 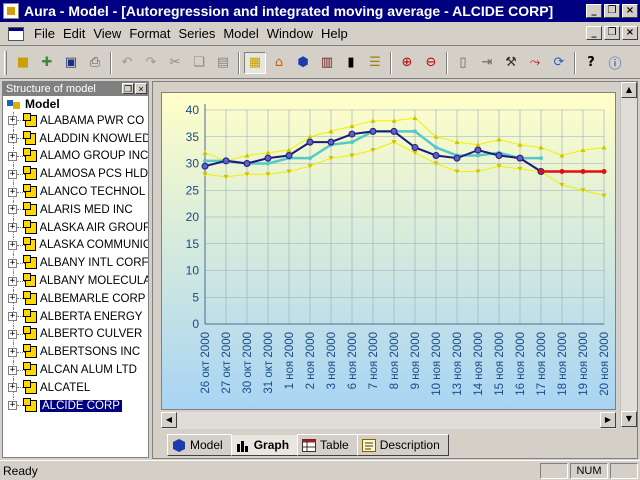 I want to click on print-icon: ⎙, so click(x=95, y=63).